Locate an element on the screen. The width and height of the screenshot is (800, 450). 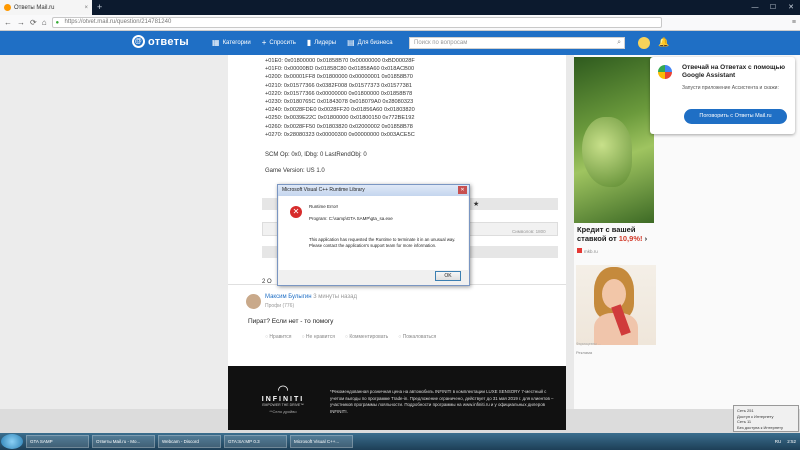
photo-face is located at coordinates (614, 294).